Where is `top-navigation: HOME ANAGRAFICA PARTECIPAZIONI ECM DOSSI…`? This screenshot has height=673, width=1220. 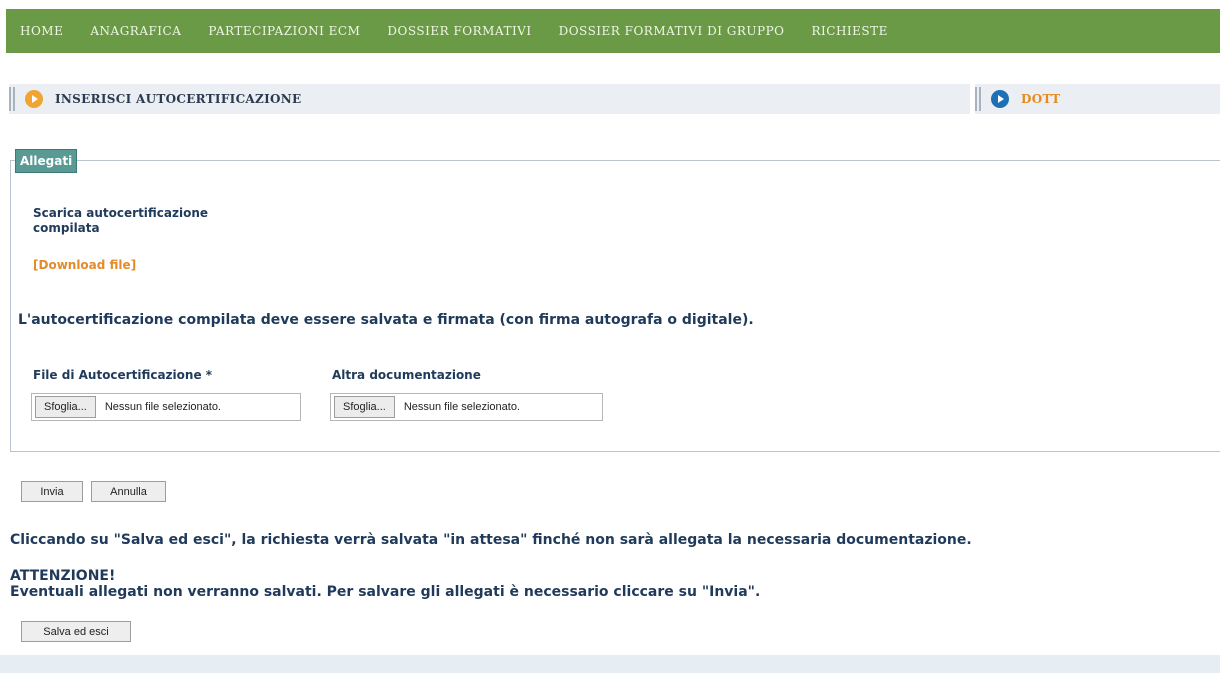 top-navigation: HOME ANAGRAFICA PARTECIPAZIONI ECM DOSSI… is located at coordinates (613, 31).